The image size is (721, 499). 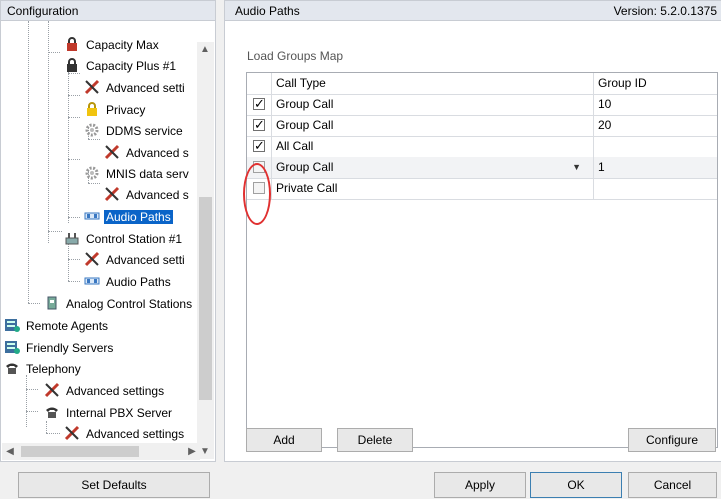 I want to click on call-type-dropdown: Group Call ▼, so click(x=433, y=167).